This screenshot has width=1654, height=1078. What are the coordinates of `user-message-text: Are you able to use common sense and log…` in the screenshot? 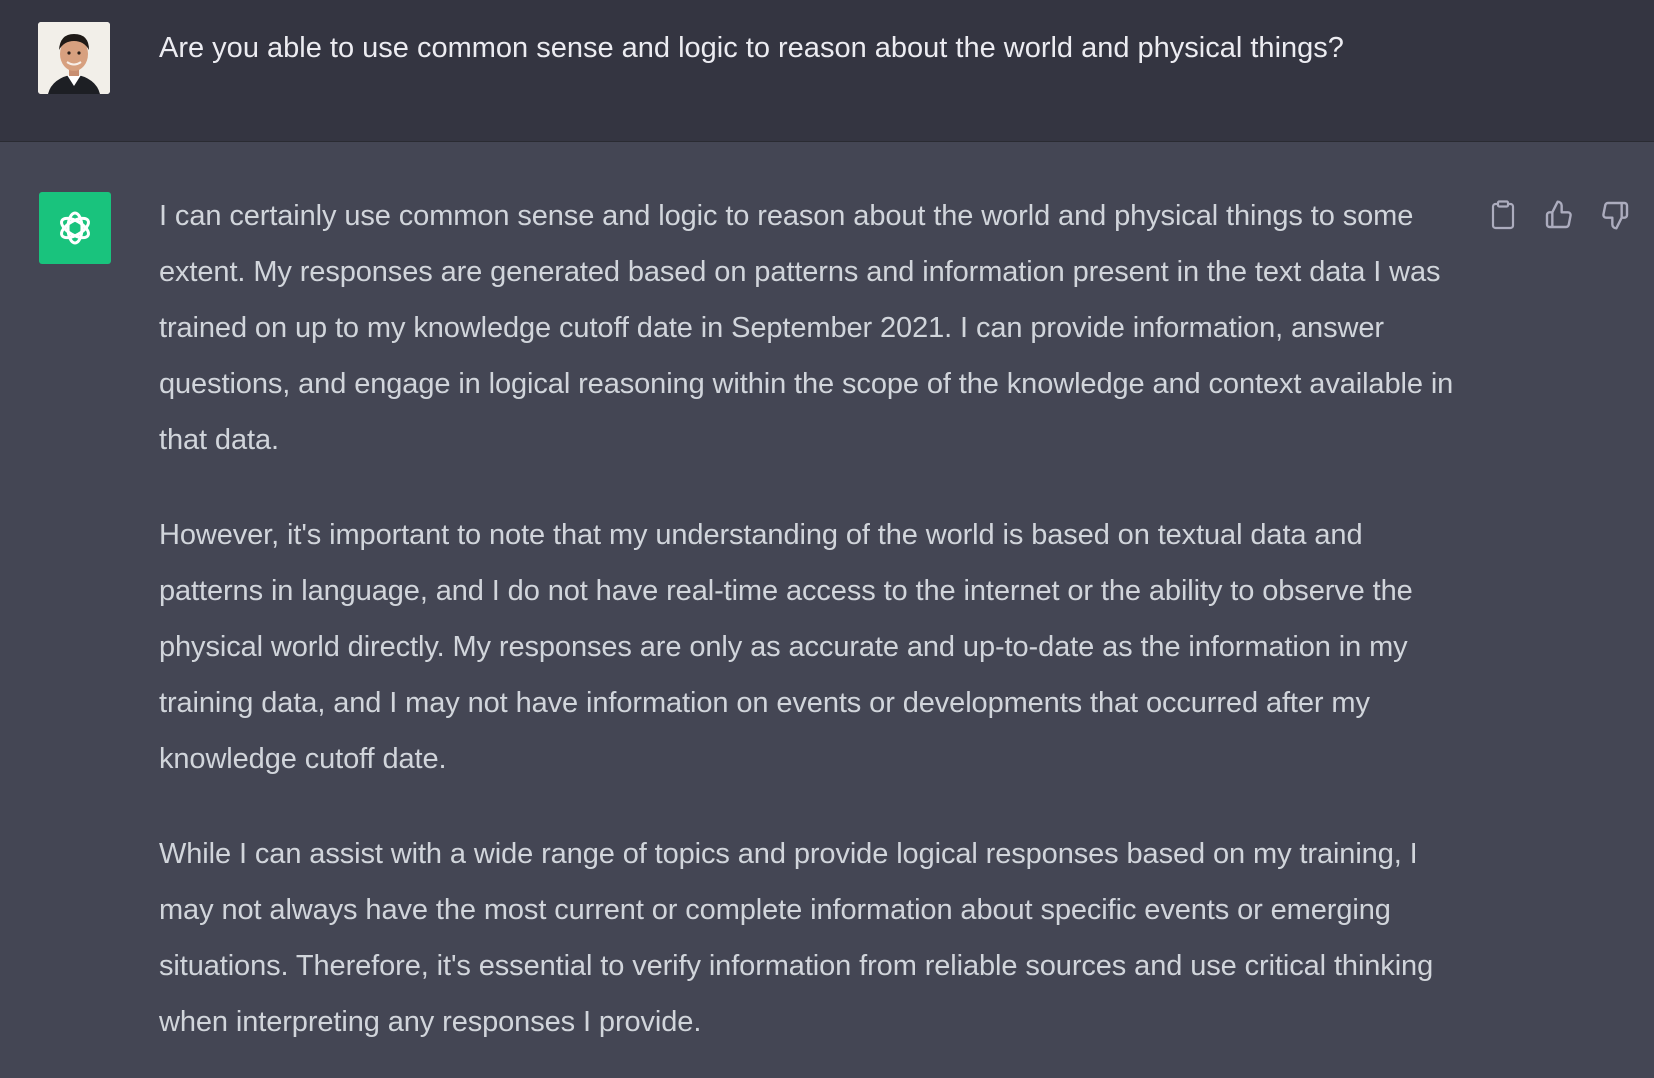 It's located at (751, 48).